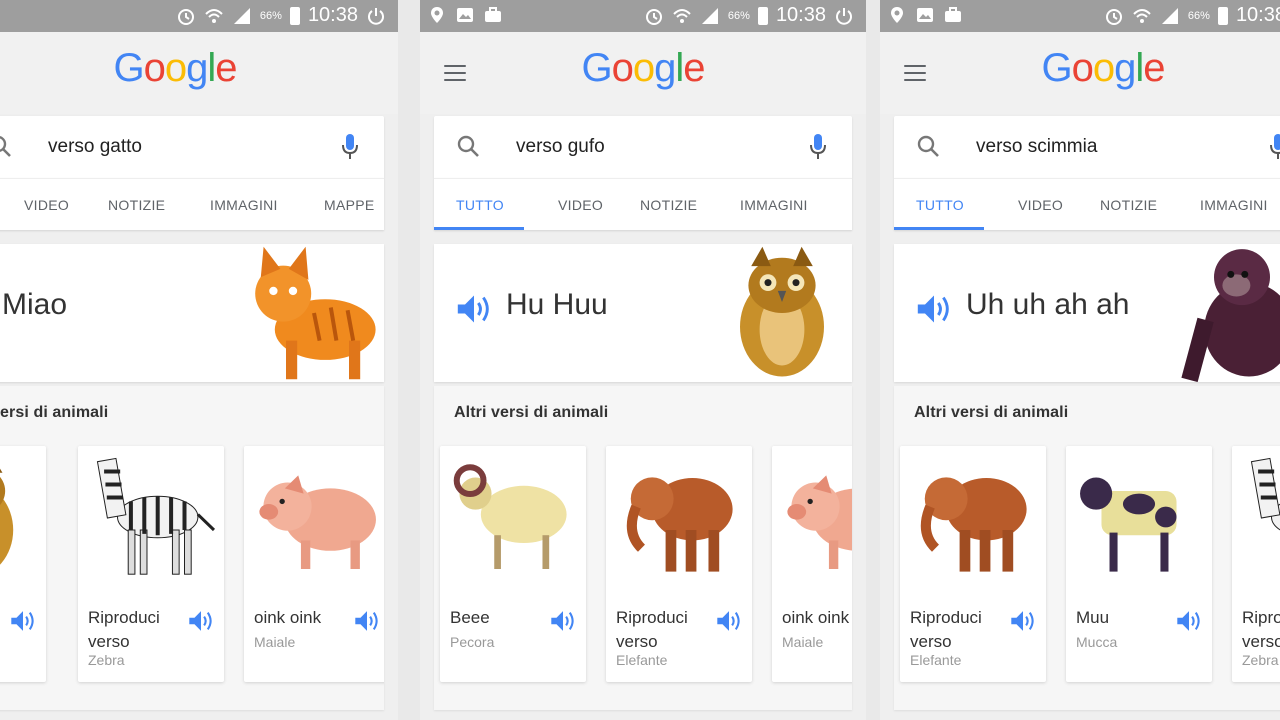 The image size is (1280, 720). I want to click on search-input: verso gatto, so click(95, 147).